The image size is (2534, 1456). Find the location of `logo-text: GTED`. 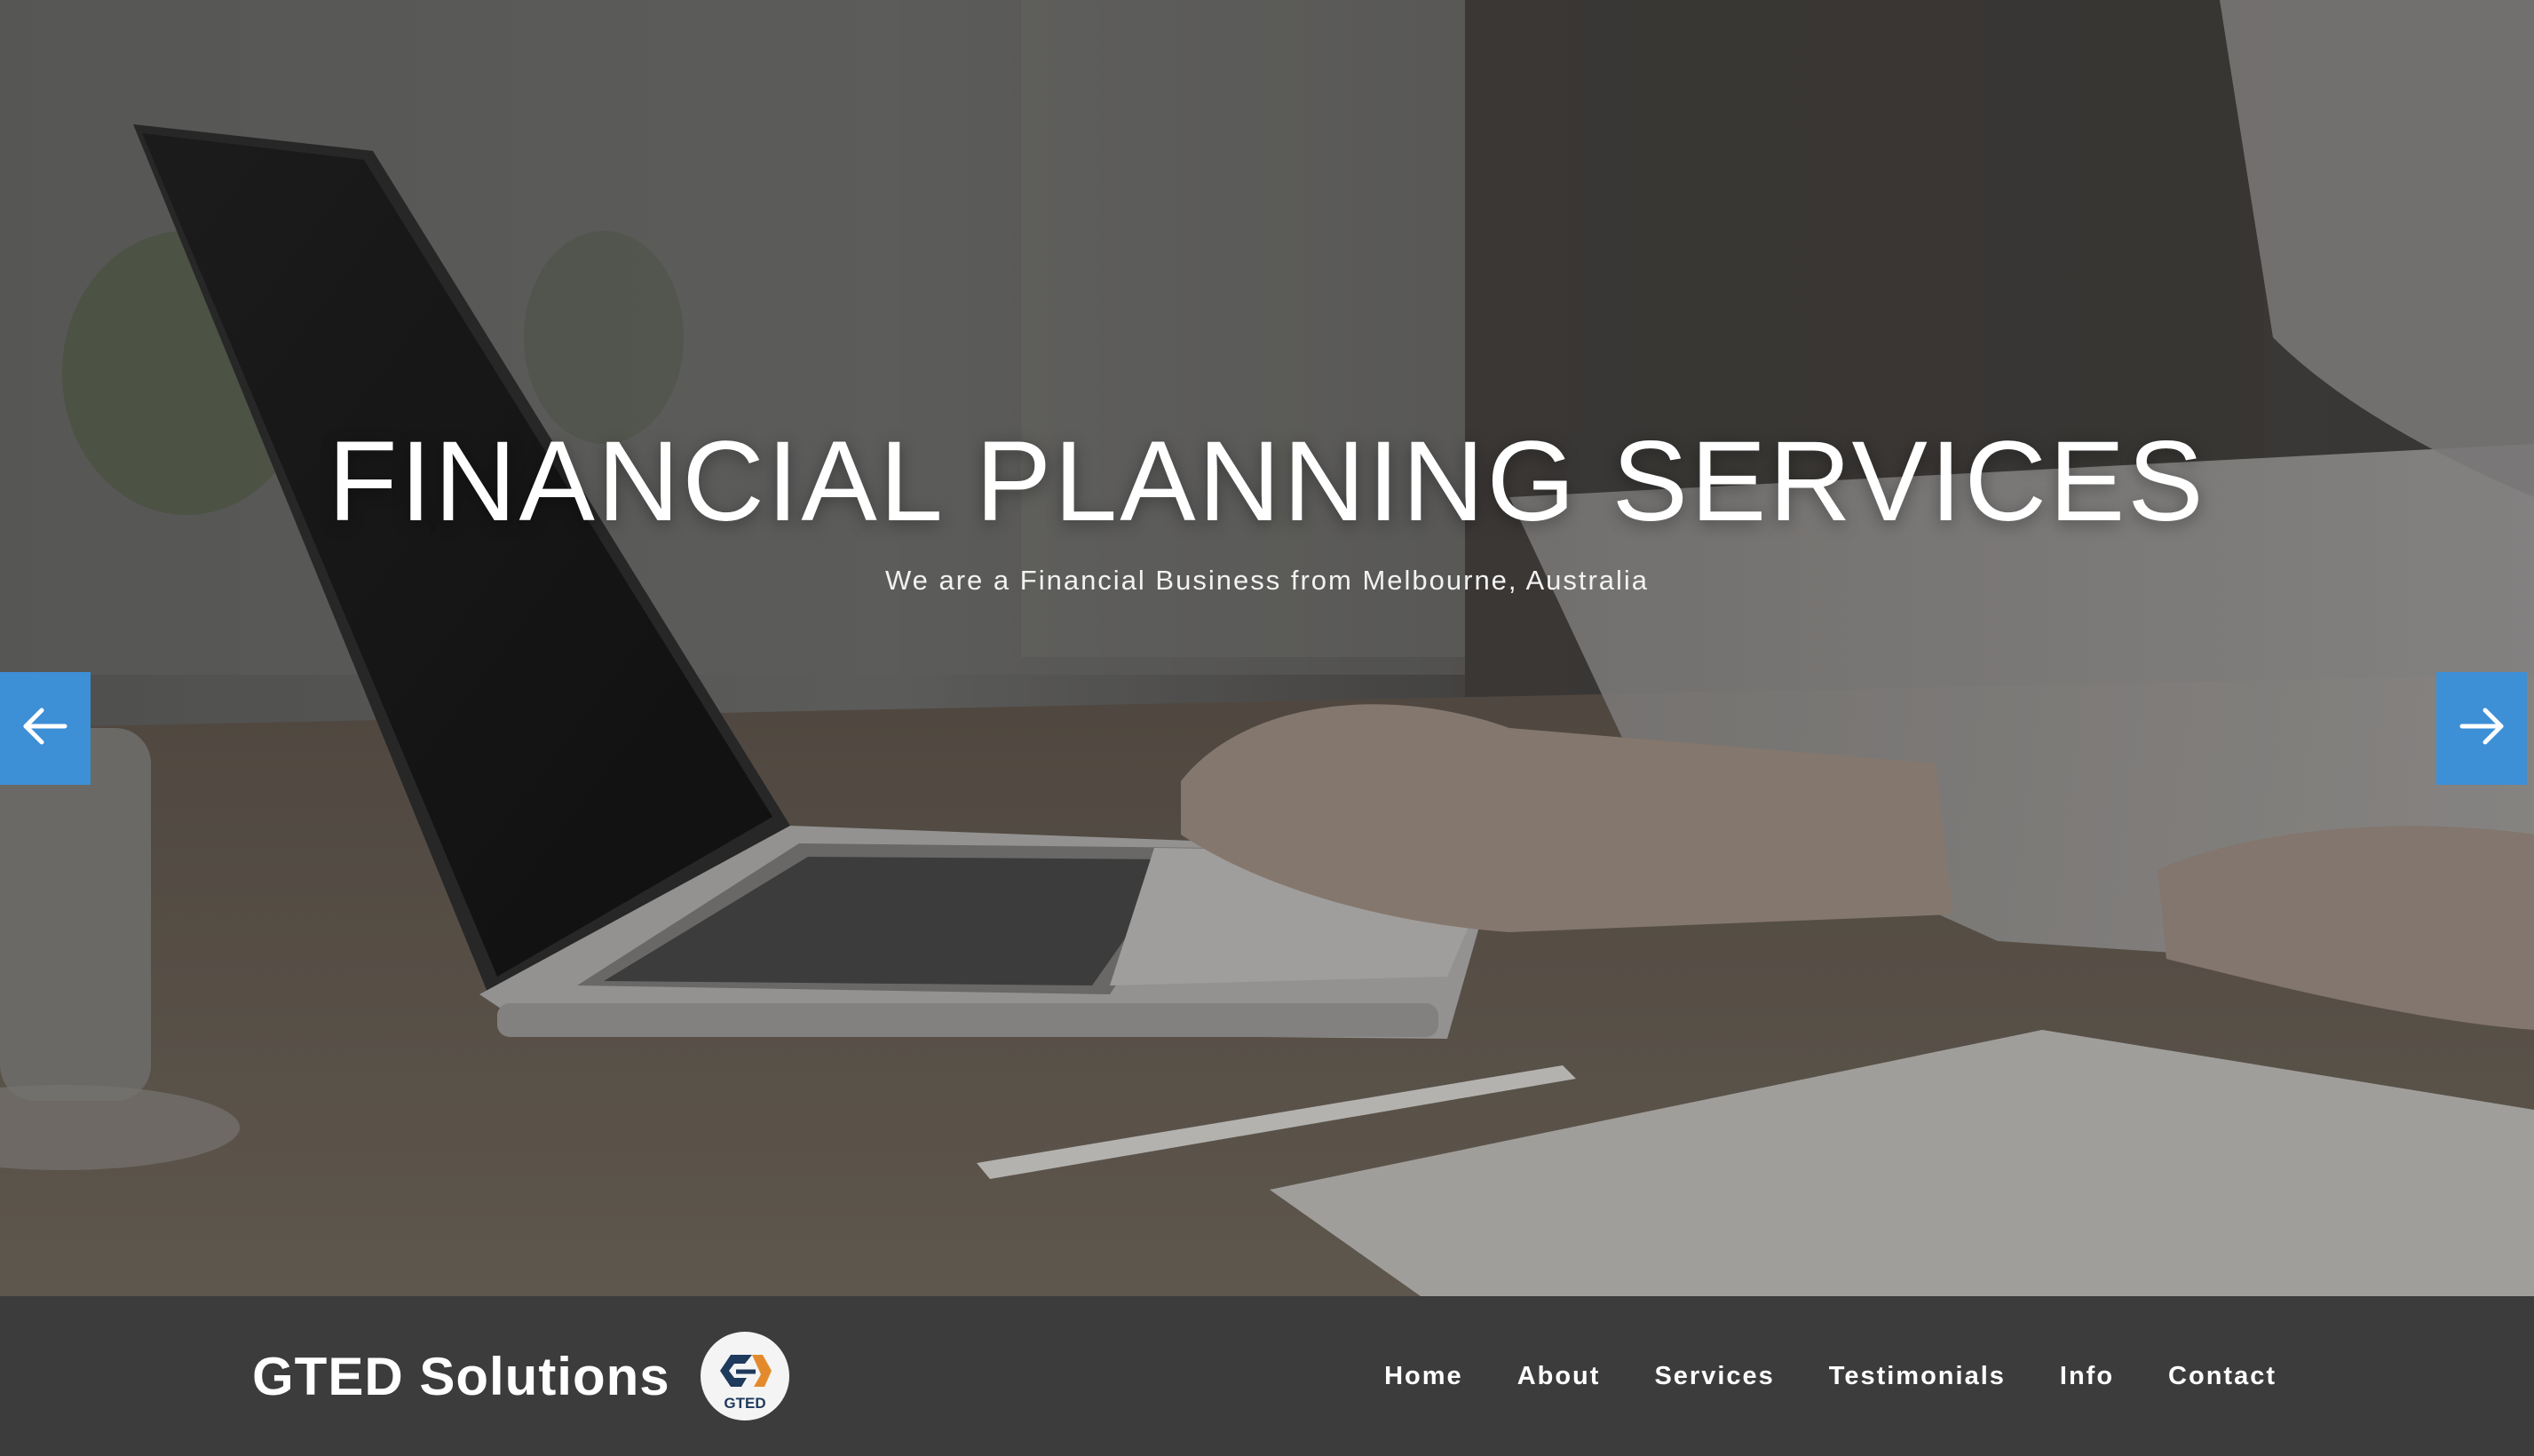

logo-text: GTED is located at coordinates (744, 1403).